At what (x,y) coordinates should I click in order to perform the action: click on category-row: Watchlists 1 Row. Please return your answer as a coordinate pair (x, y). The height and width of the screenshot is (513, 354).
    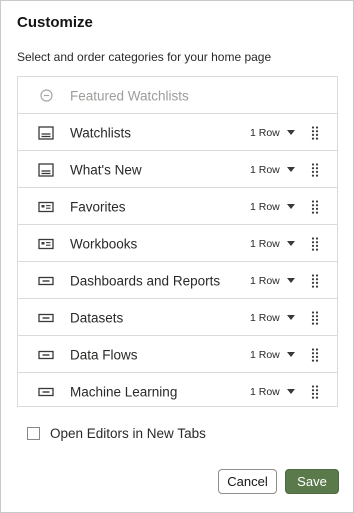
    Looking at the image, I should click on (177, 132).